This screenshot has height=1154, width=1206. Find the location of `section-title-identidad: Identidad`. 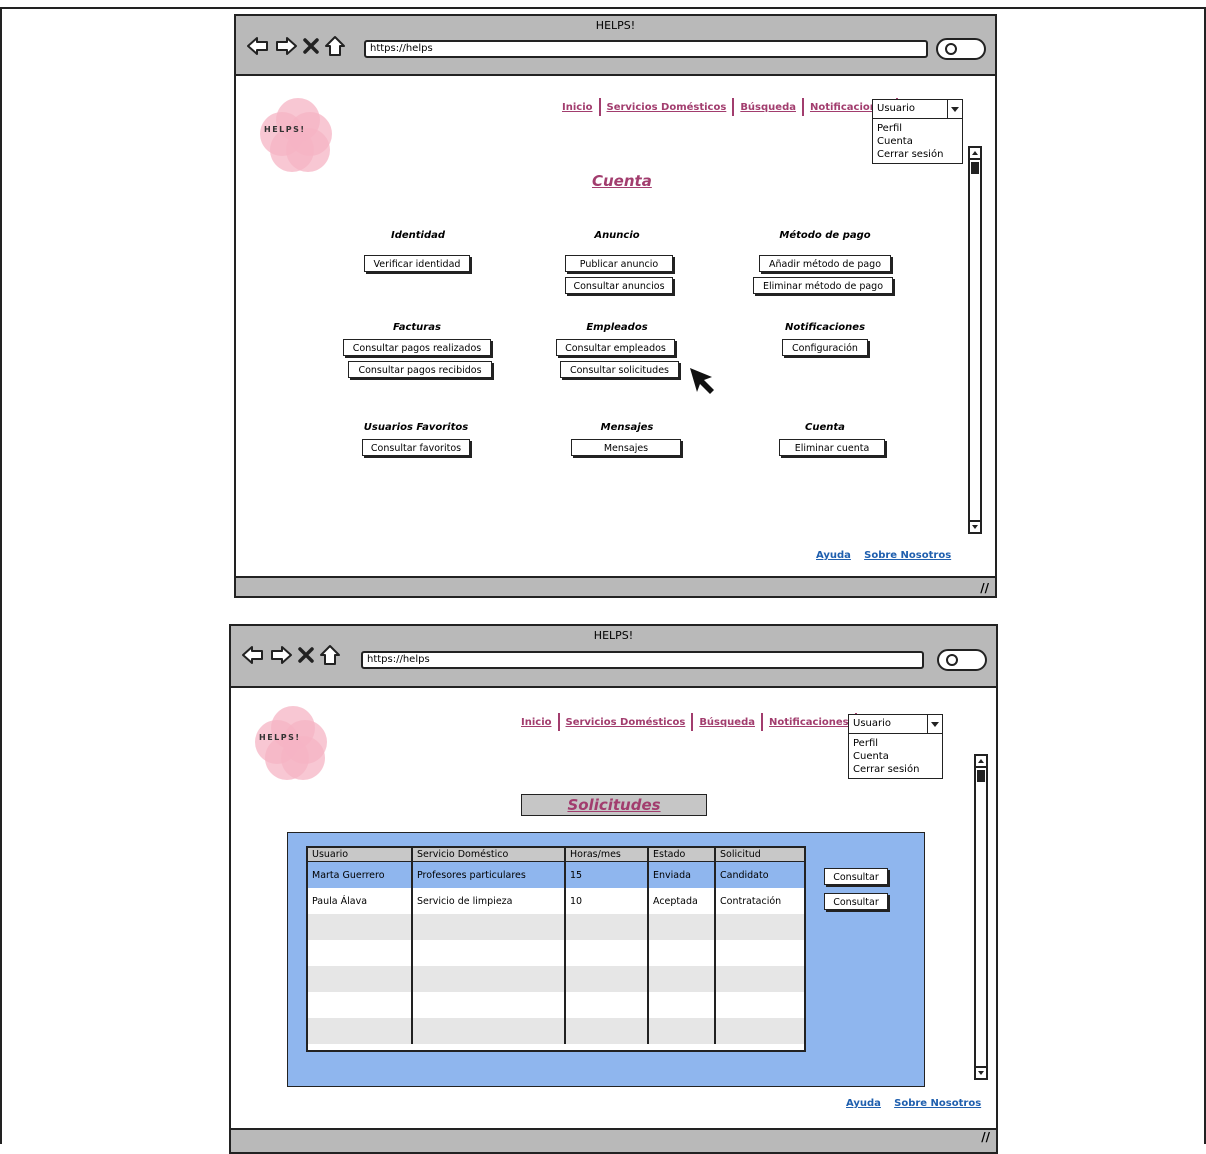

section-title-identidad: Identidad is located at coordinates (418, 235).